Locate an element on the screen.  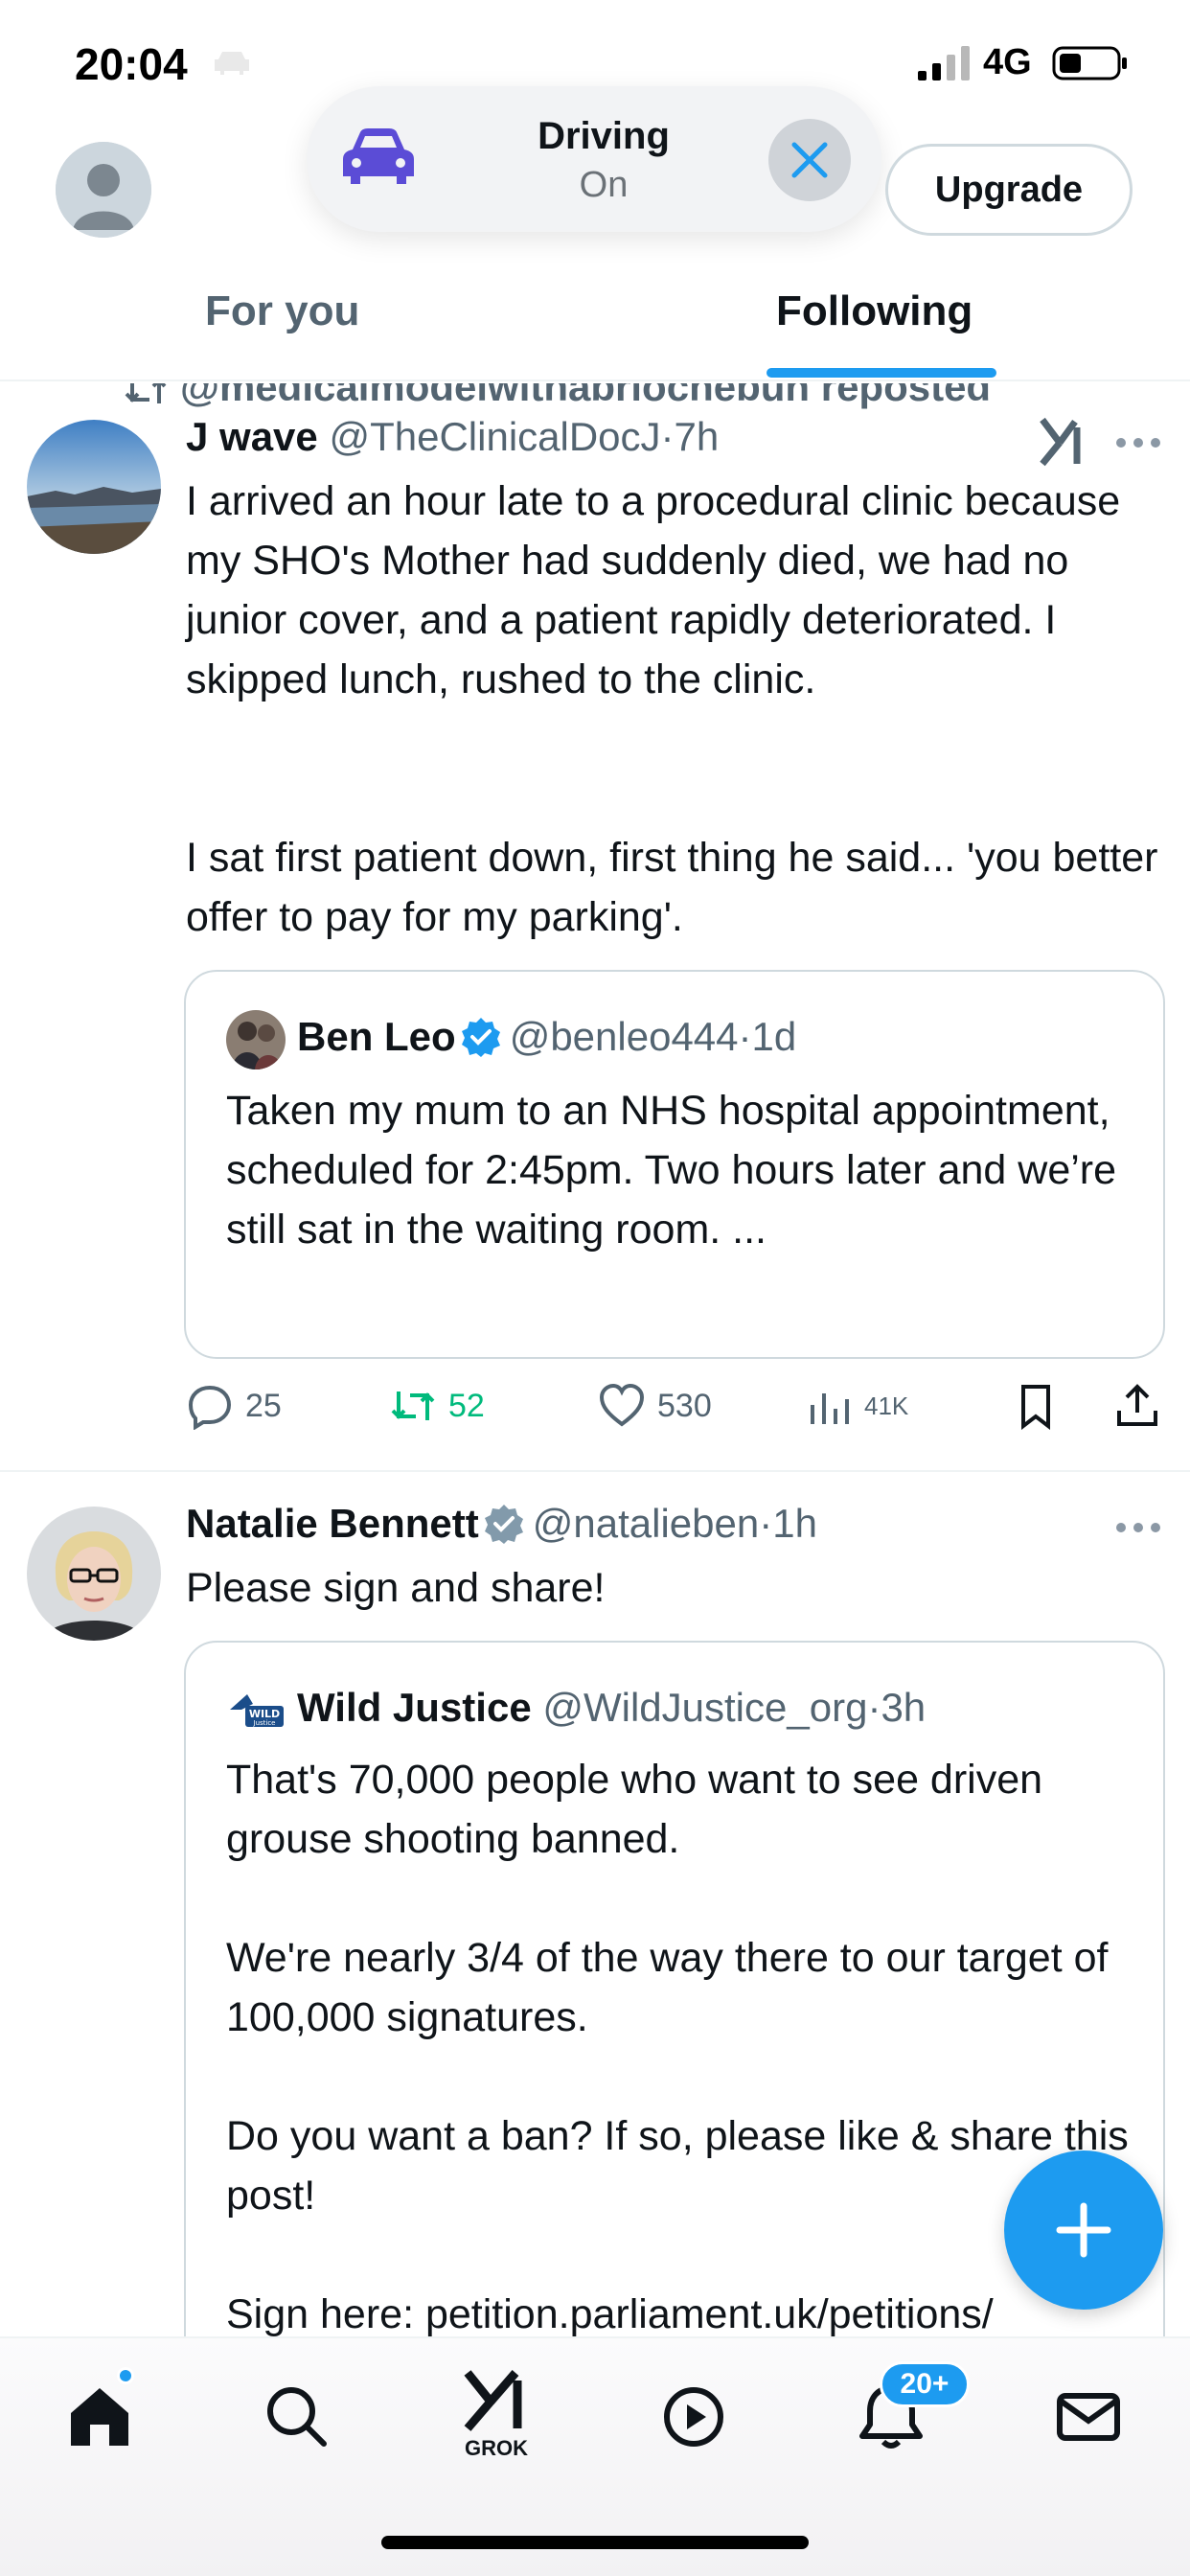
home-unread-dot is located at coordinates (125, 2375).